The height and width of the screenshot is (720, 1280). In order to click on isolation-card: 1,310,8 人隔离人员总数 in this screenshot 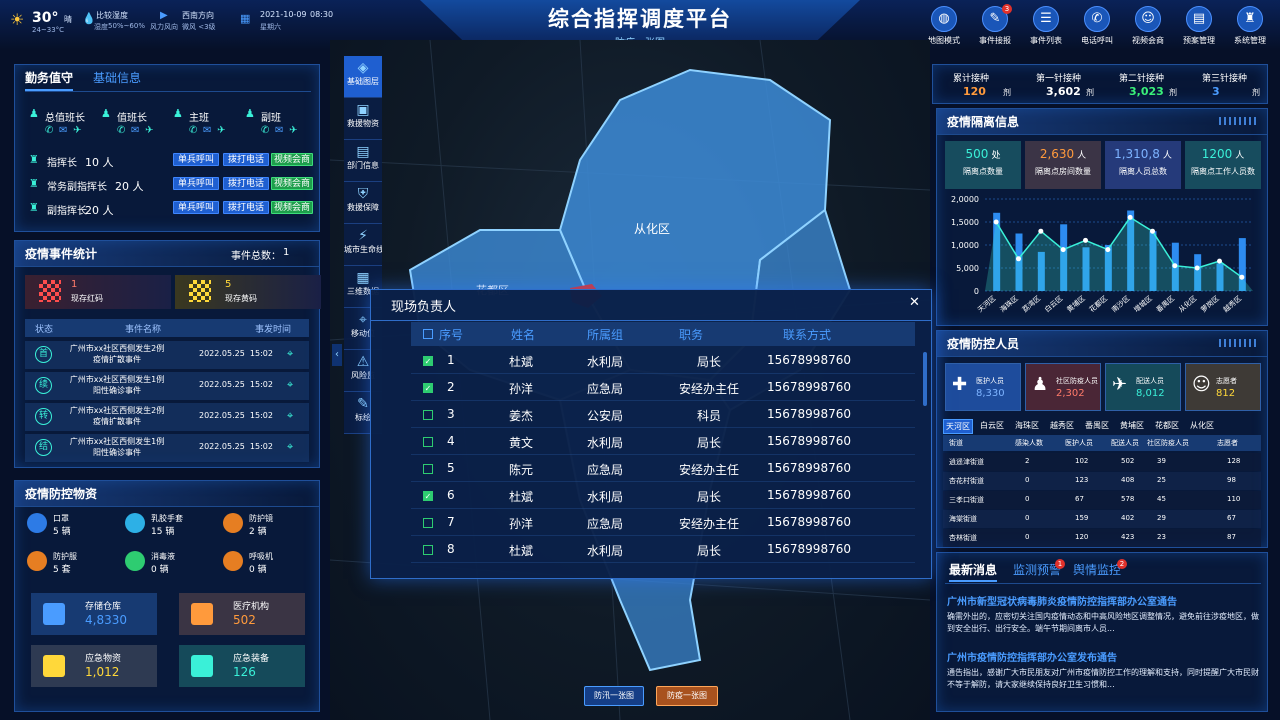, I will do `click(1143, 165)`.